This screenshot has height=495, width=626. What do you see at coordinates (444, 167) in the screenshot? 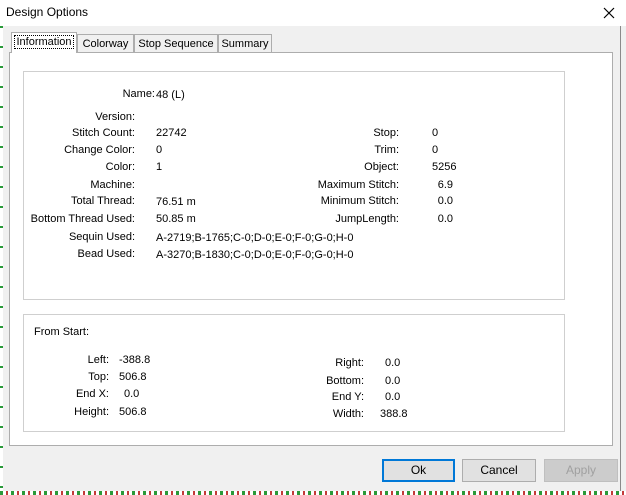
I see `object-value: 5256` at bounding box center [444, 167].